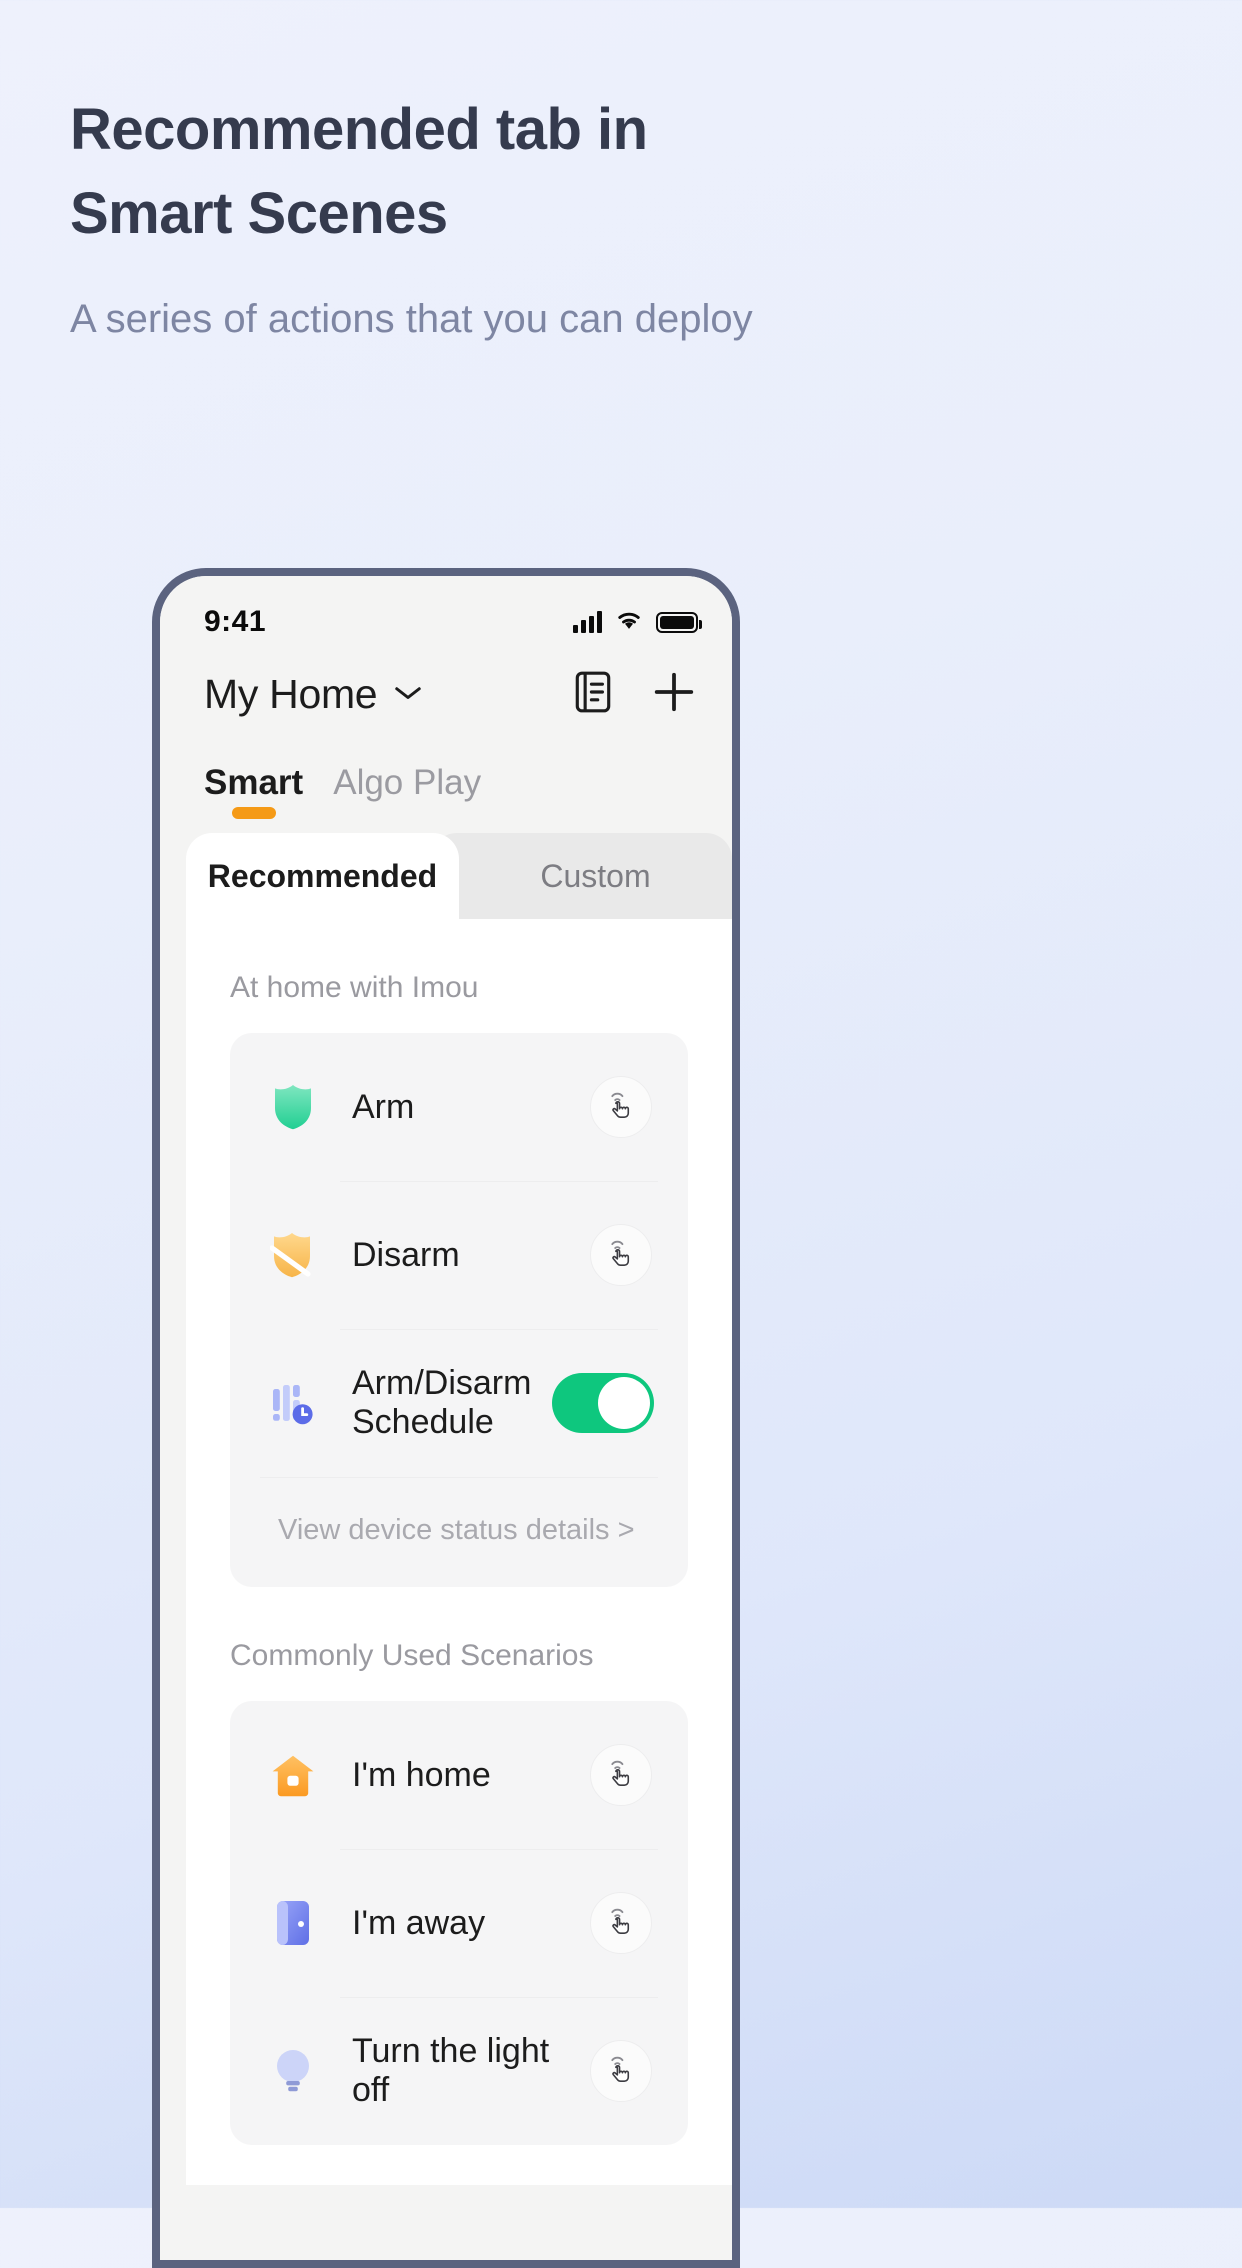 This screenshot has height=2268, width=1242. Describe the element at coordinates (408, 695) in the screenshot. I see `chevron-down-icon` at that location.